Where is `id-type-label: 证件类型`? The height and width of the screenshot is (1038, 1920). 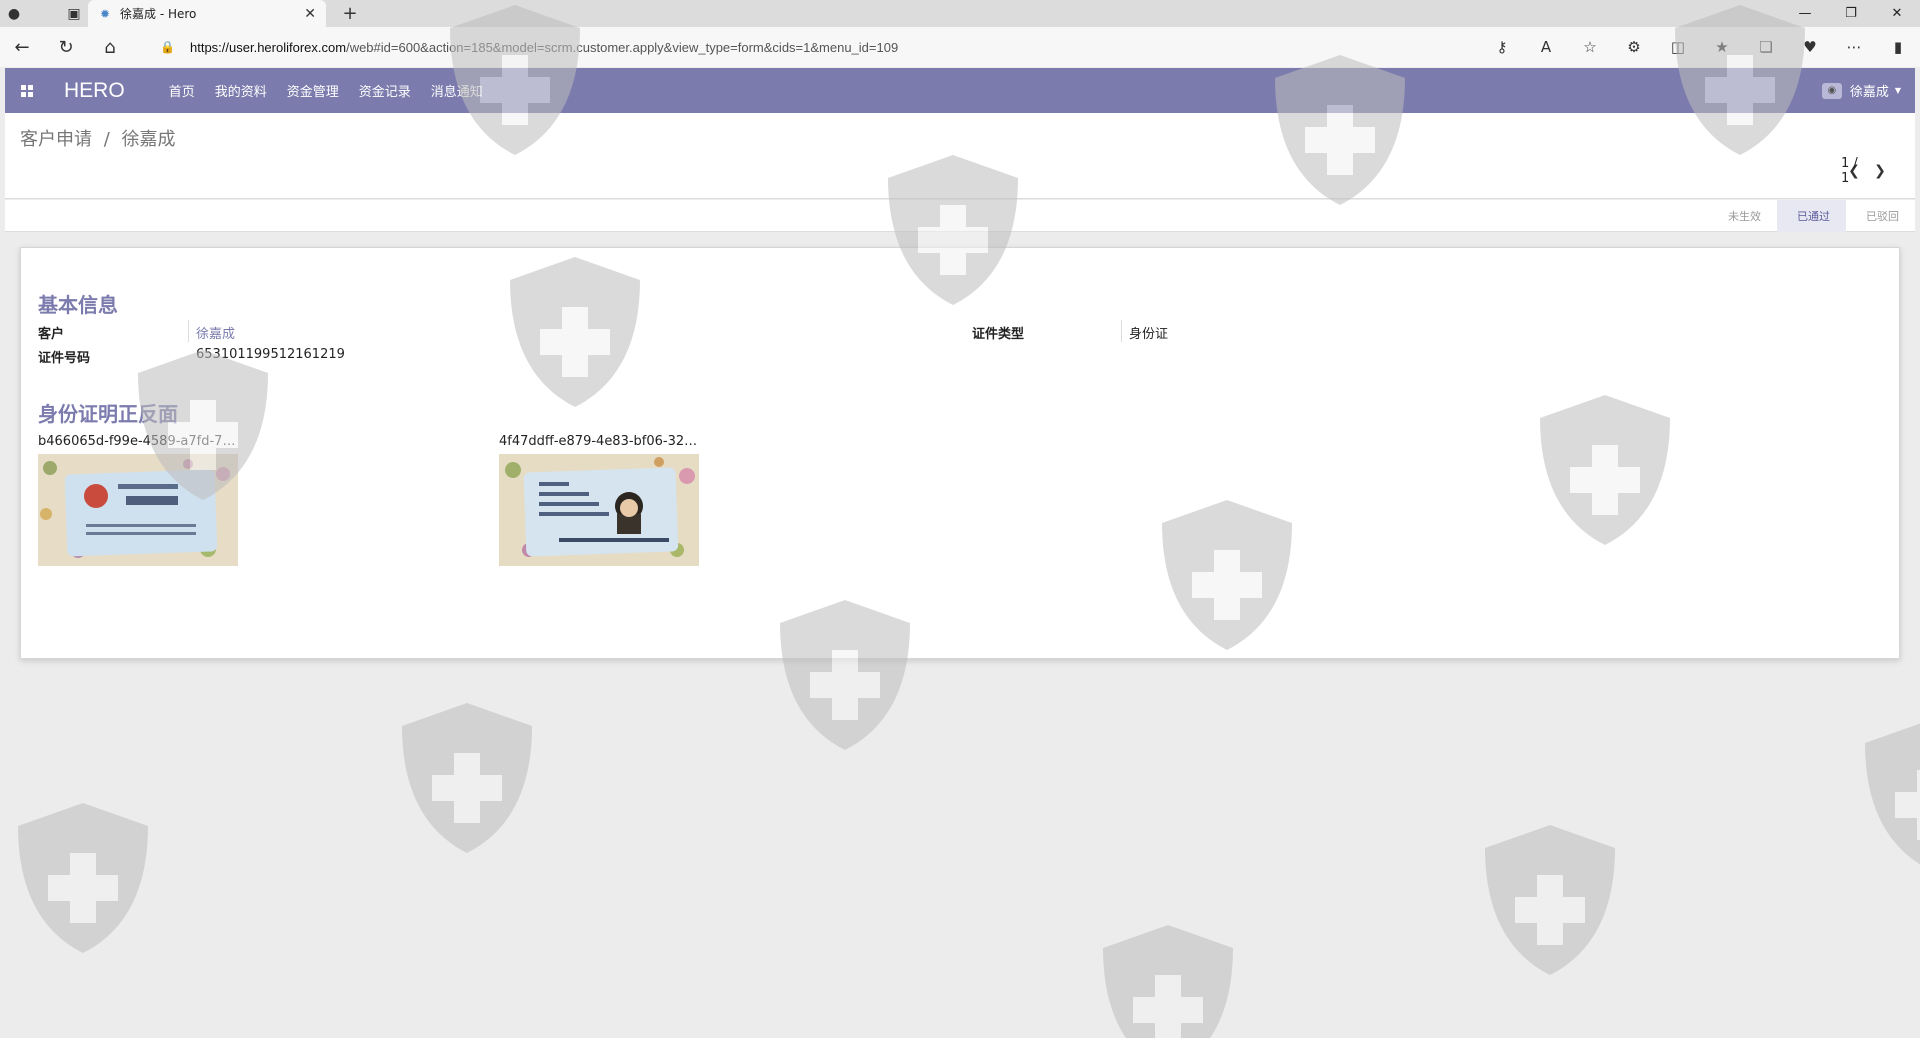 id-type-label: 证件类型 is located at coordinates (998, 334).